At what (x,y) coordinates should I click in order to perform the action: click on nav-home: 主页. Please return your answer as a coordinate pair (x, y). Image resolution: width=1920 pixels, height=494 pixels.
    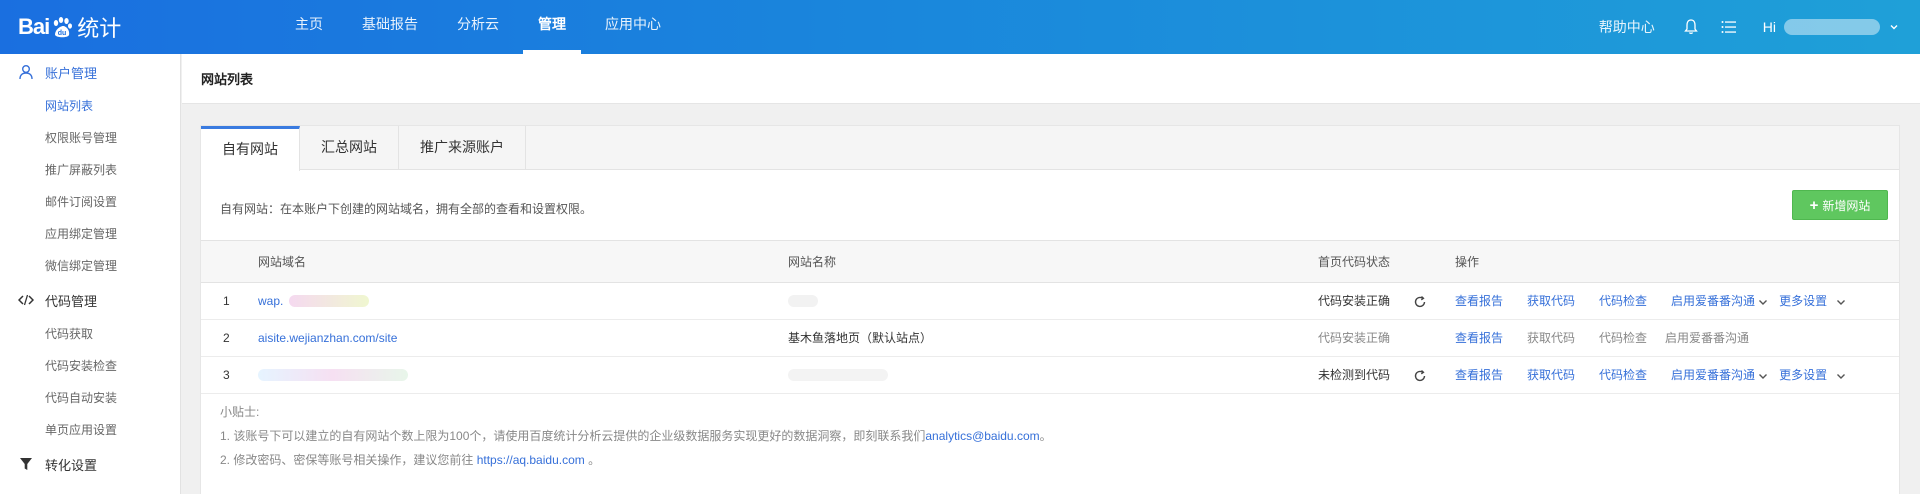
    Looking at the image, I should click on (309, 27).